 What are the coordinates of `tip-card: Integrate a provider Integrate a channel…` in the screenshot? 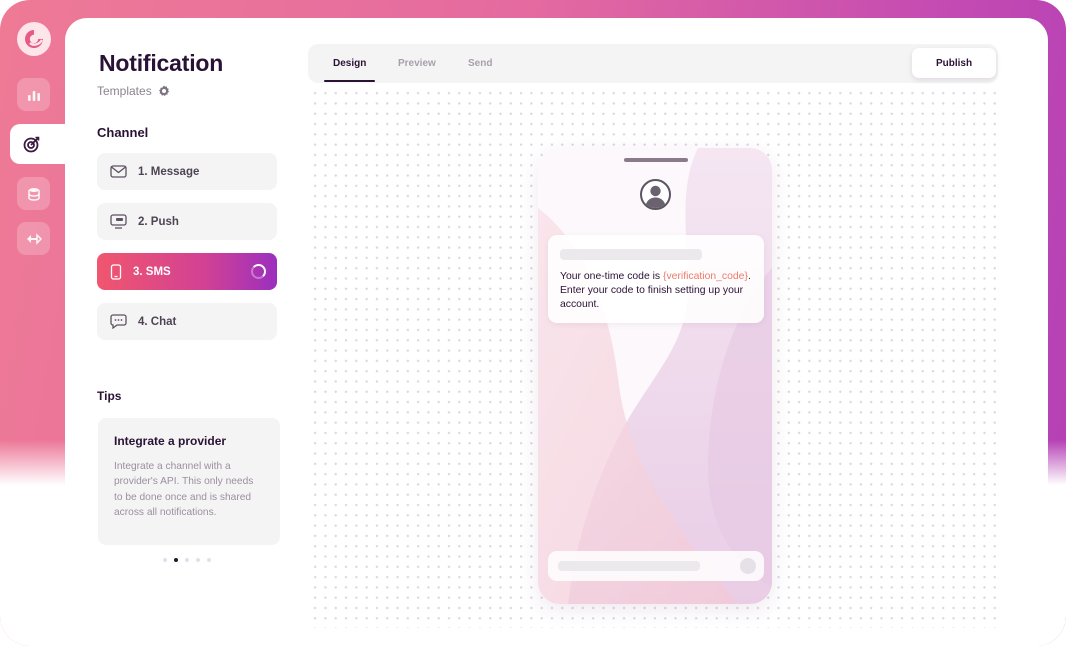 It's located at (189, 481).